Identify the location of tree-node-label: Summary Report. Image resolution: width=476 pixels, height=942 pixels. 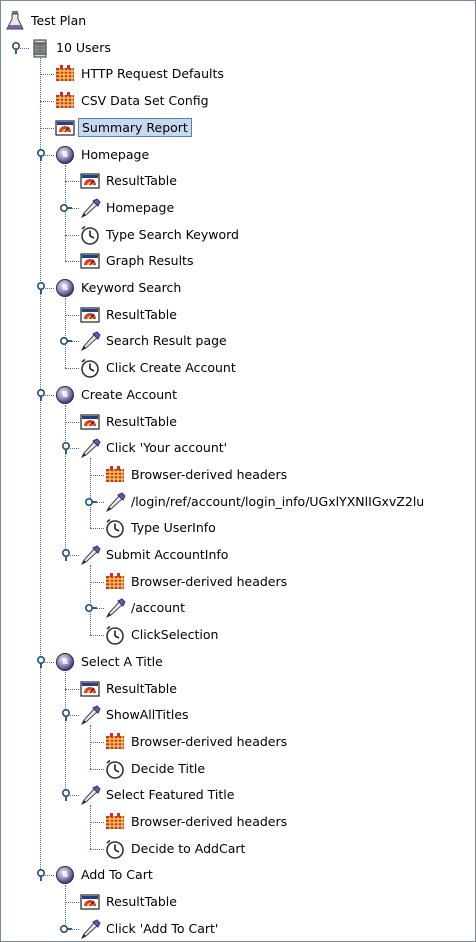
(135, 127).